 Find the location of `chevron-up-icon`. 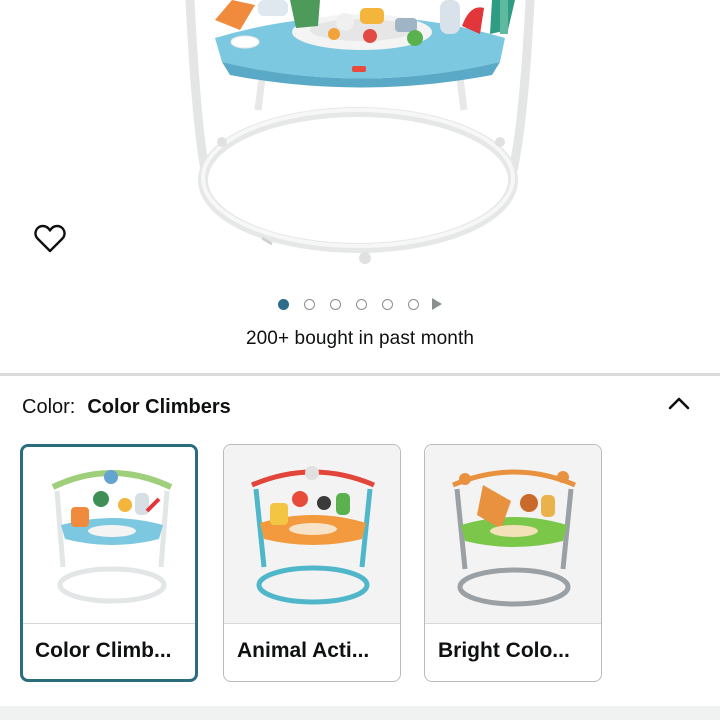

chevron-up-icon is located at coordinates (679, 403).